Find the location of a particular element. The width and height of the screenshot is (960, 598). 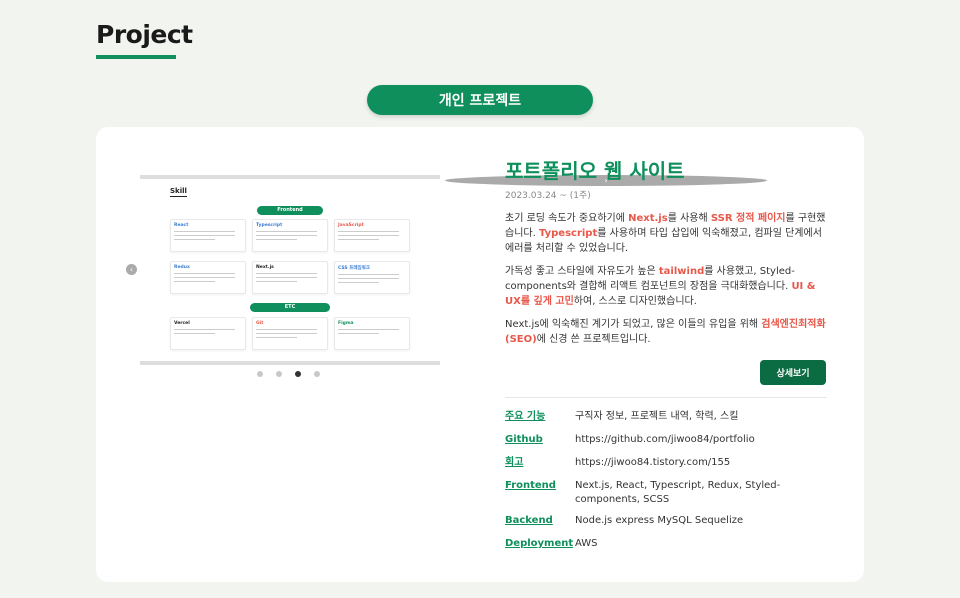

detail-view-button: 상세보기 is located at coordinates (793, 372).